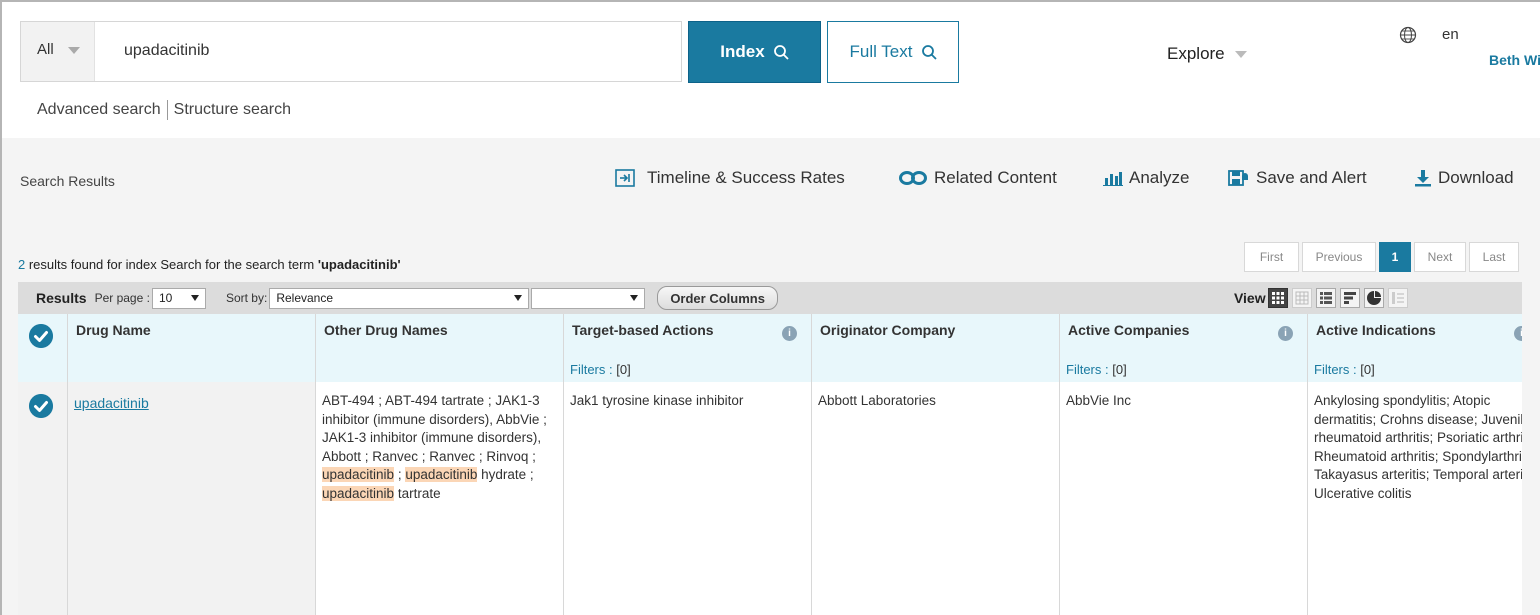 The image size is (1540, 615). What do you see at coordinates (505, 474) in the screenshot?
I see `other-names-text: hydrate ;` at bounding box center [505, 474].